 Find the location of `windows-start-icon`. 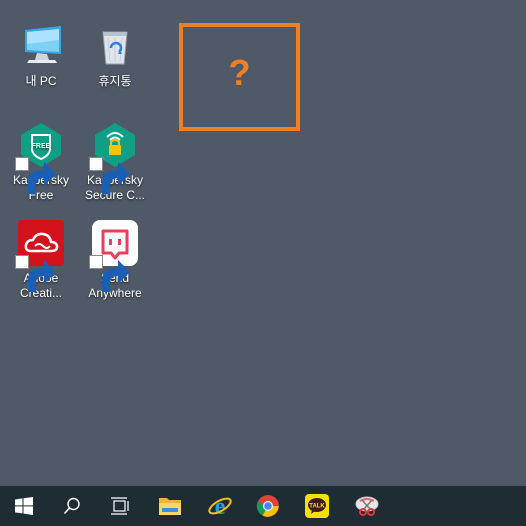

windows-start-icon is located at coordinates (24, 506).